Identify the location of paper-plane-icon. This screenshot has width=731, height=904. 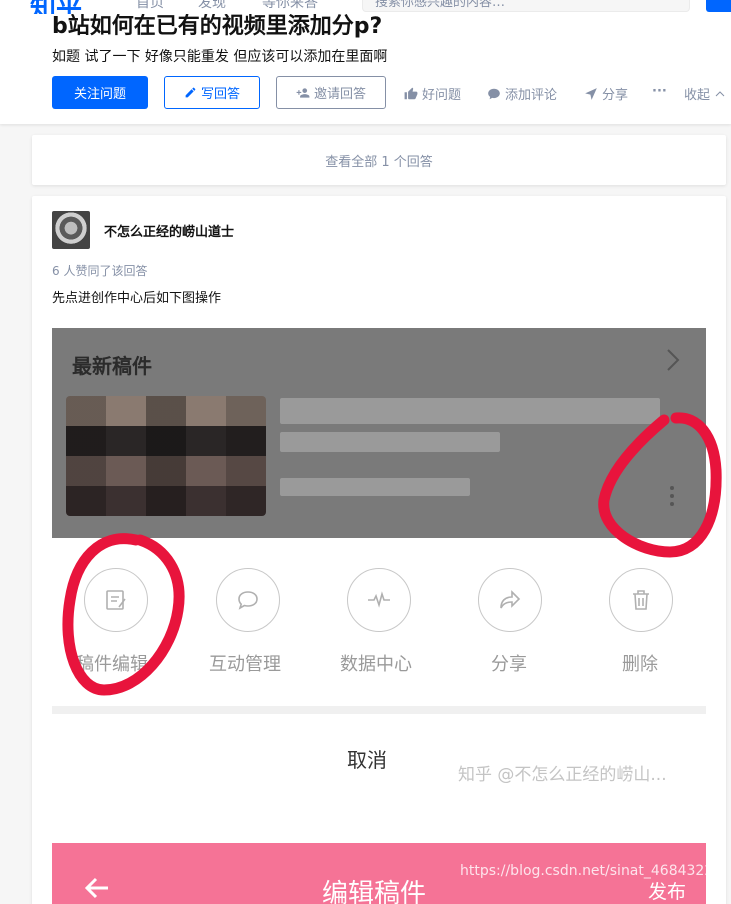
(591, 93).